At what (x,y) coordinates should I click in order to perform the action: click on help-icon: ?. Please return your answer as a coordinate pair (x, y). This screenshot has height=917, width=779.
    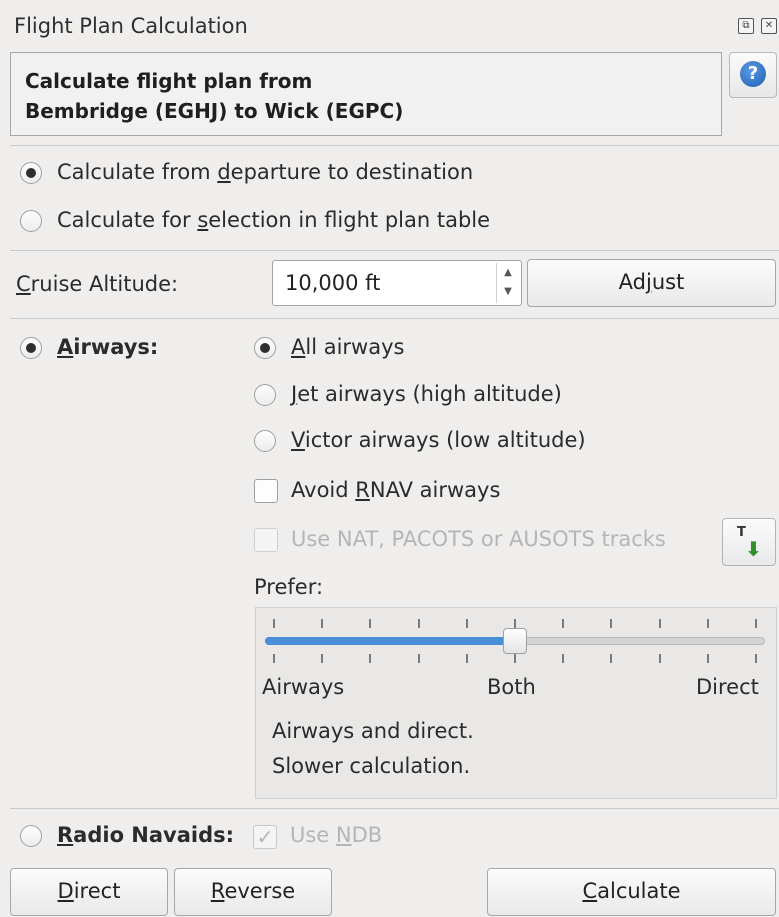
    Looking at the image, I should click on (753, 74).